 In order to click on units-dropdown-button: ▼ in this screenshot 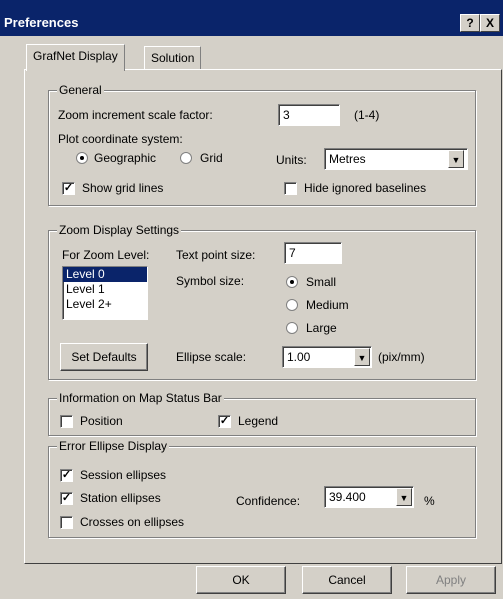, I will do `click(456, 159)`.